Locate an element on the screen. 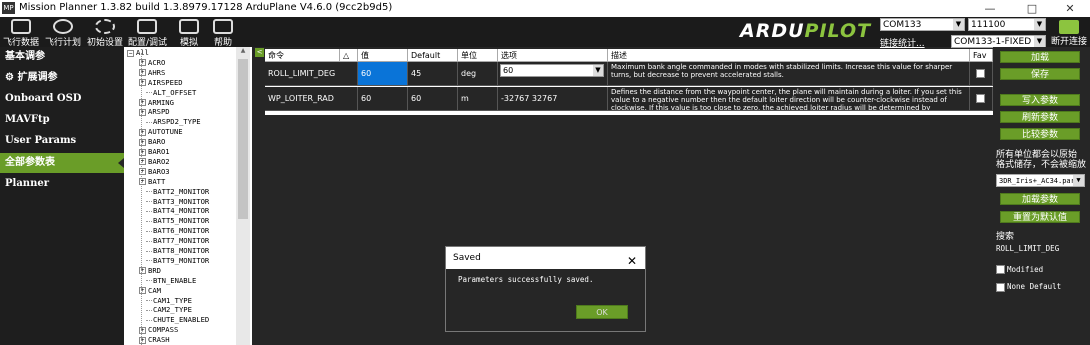  tree-item: CAM1_TYPE is located at coordinates (169, 301).